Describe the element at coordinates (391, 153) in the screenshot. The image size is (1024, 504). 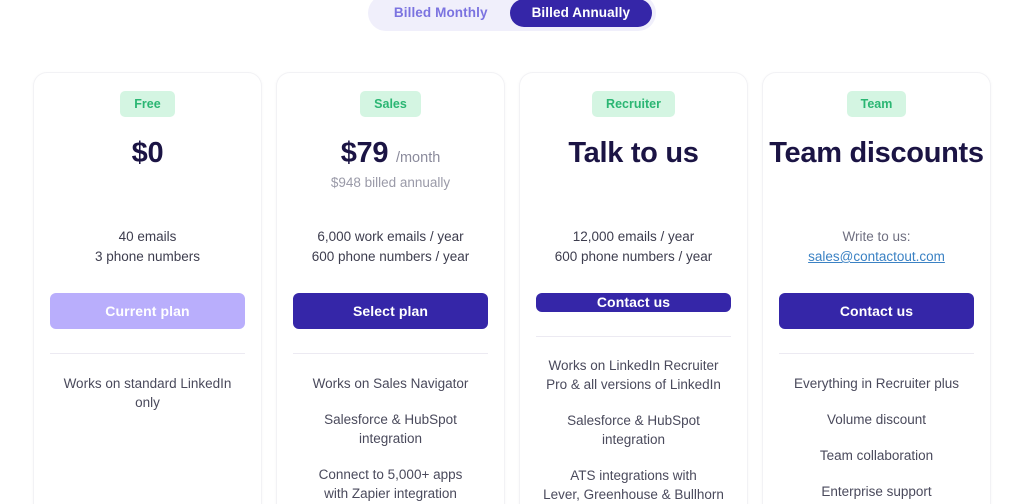
I see `plan-price: $79 /month` at that location.